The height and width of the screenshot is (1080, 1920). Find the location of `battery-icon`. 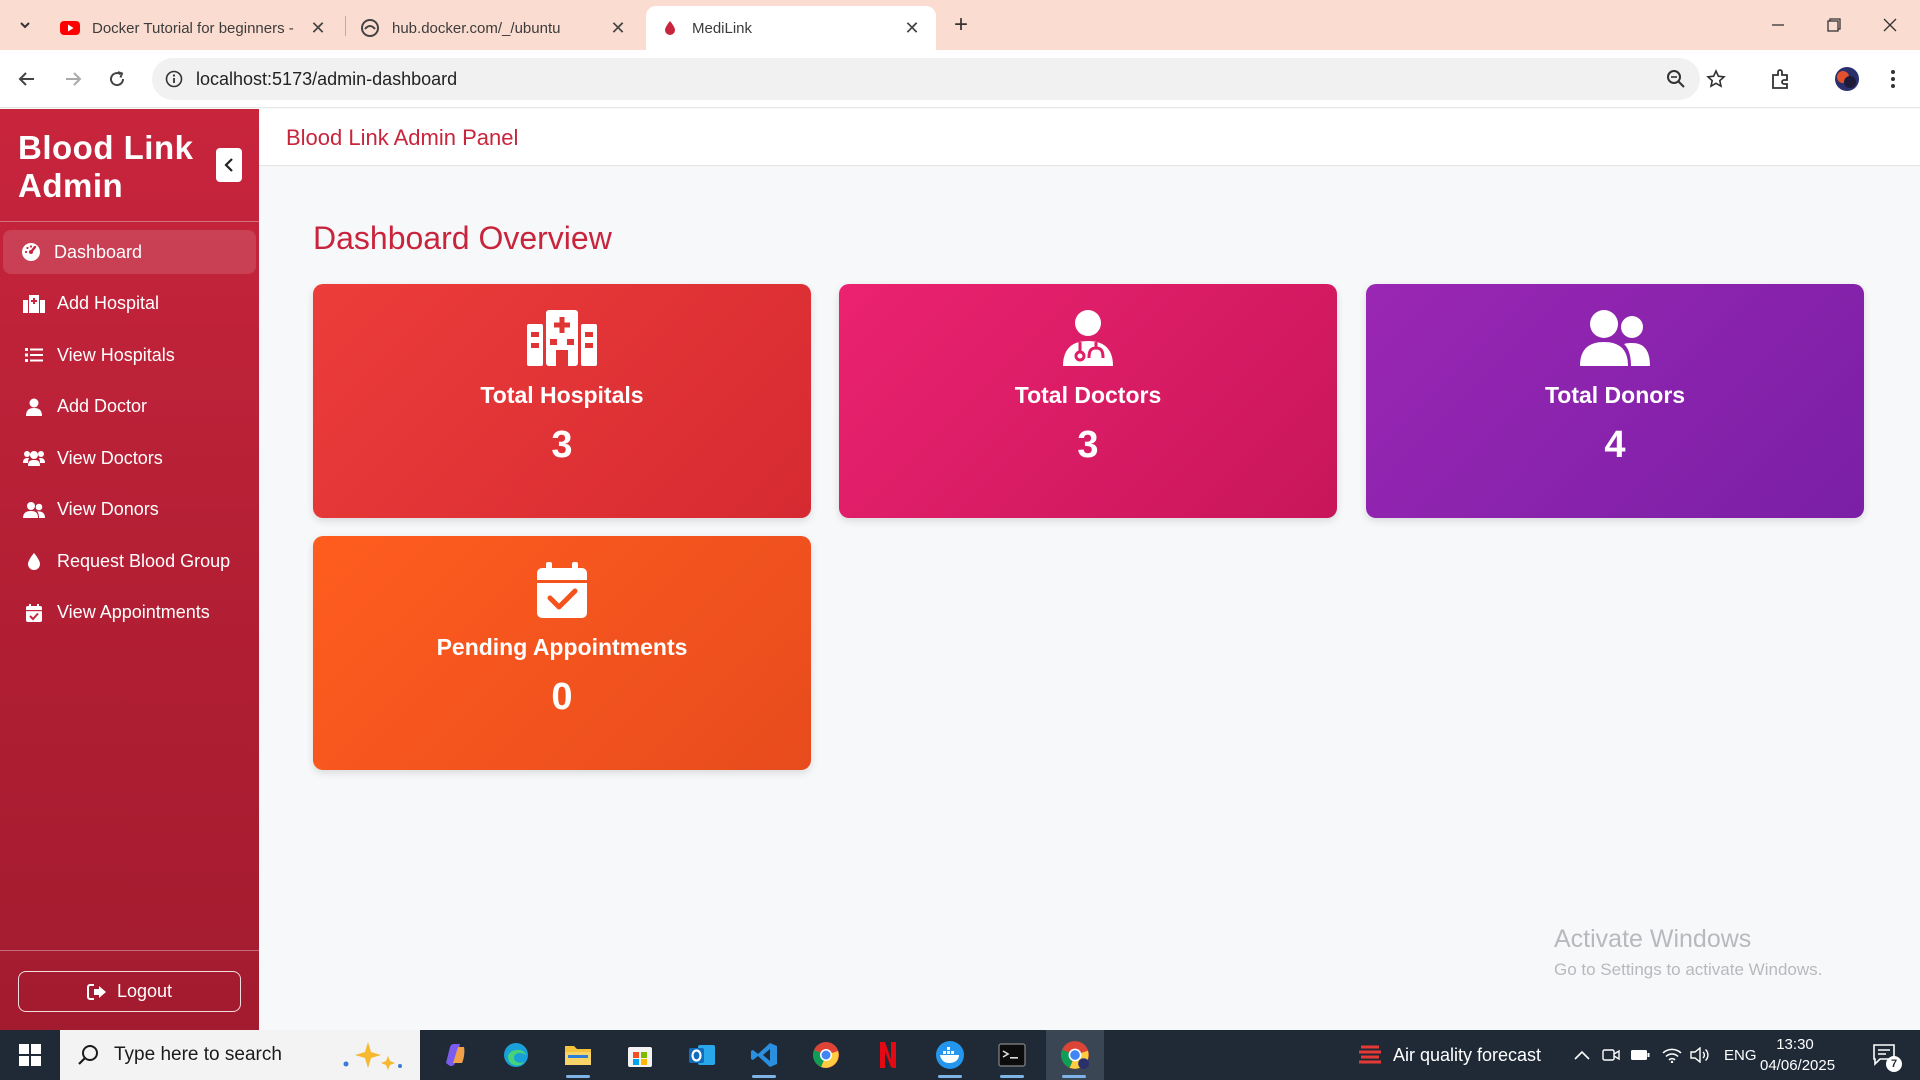

battery-icon is located at coordinates (1640, 1055).